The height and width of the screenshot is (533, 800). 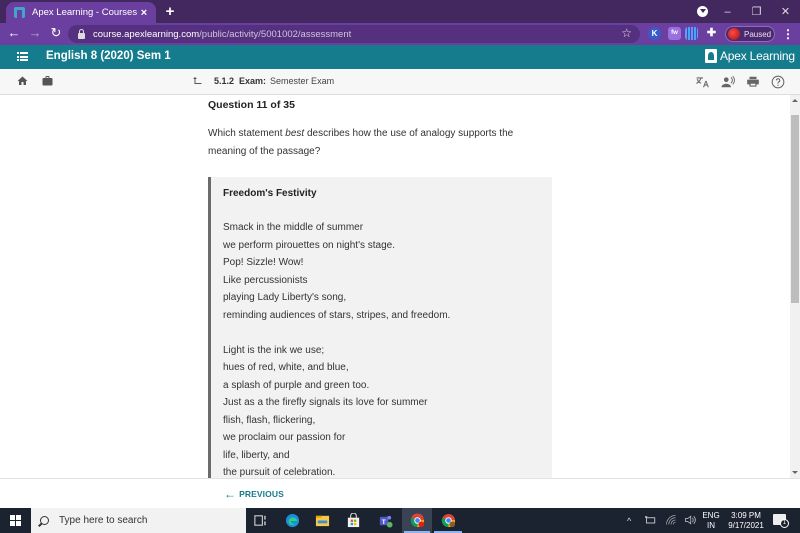 I want to click on poem-line: the pursuit of celebration., so click(x=279, y=472).